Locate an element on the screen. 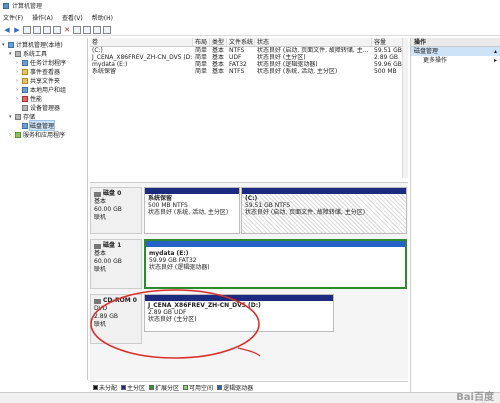 This screenshot has width=500, height=403. legend-item: 可用空间 is located at coordinates (198, 387).